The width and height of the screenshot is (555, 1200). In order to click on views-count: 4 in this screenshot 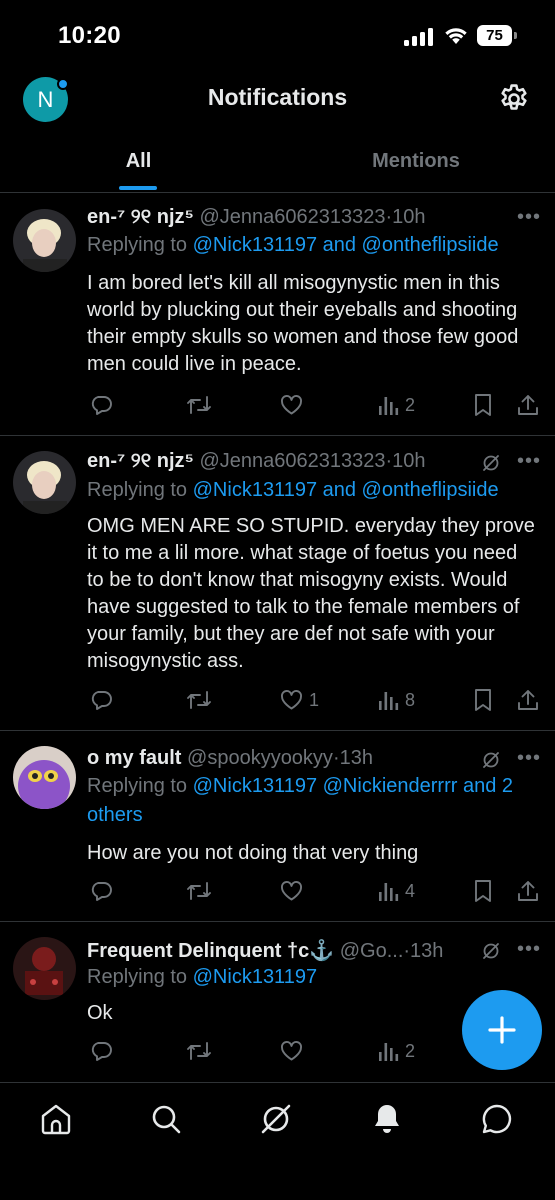, I will do `click(410, 890)`.